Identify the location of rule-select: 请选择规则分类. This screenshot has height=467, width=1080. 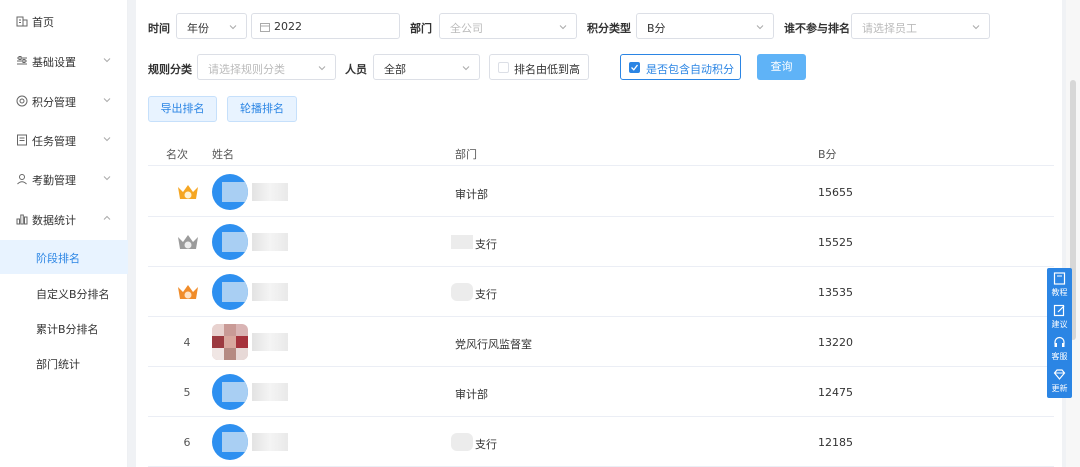
(266, 67).